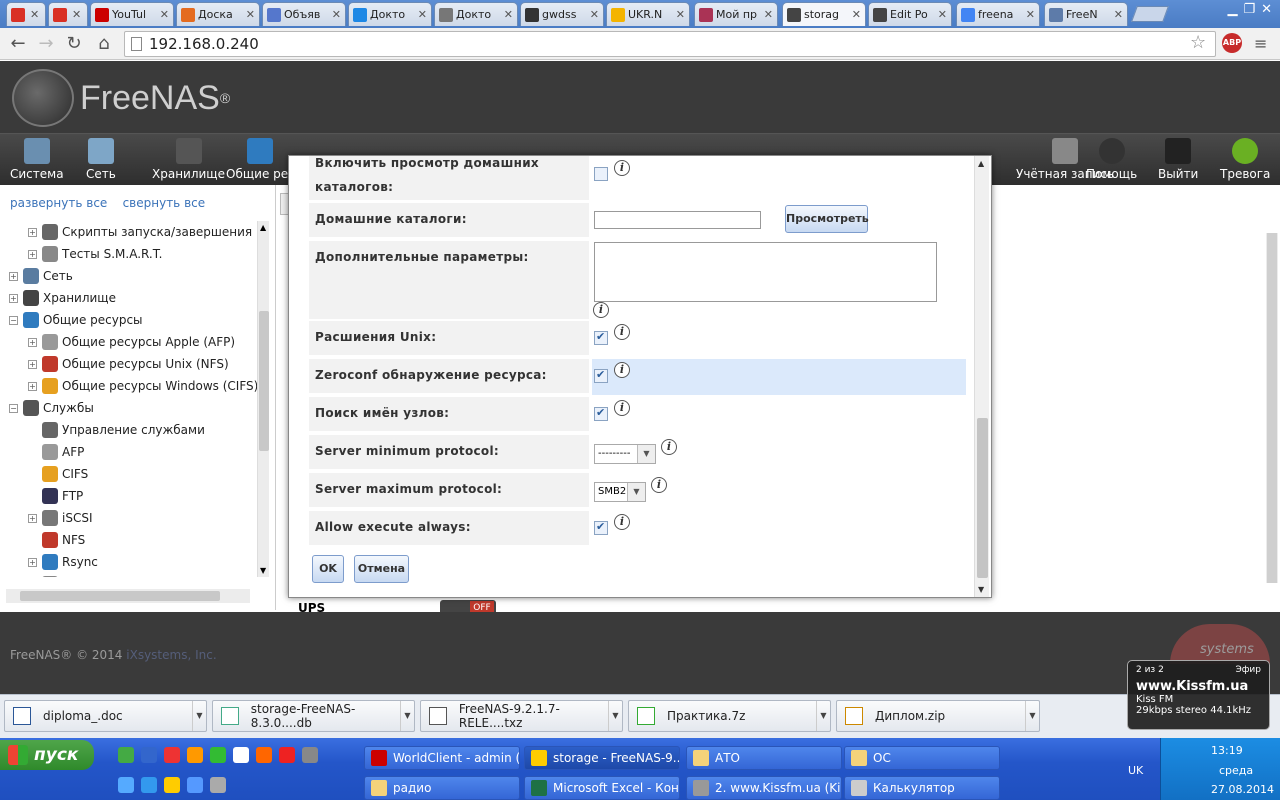 The width and height of the screenshot is (1280, 800). What do you see at coordinates (68, 14) in the screenshot?
I see `browser-tab: ✕` at bounding box center [68, 14].